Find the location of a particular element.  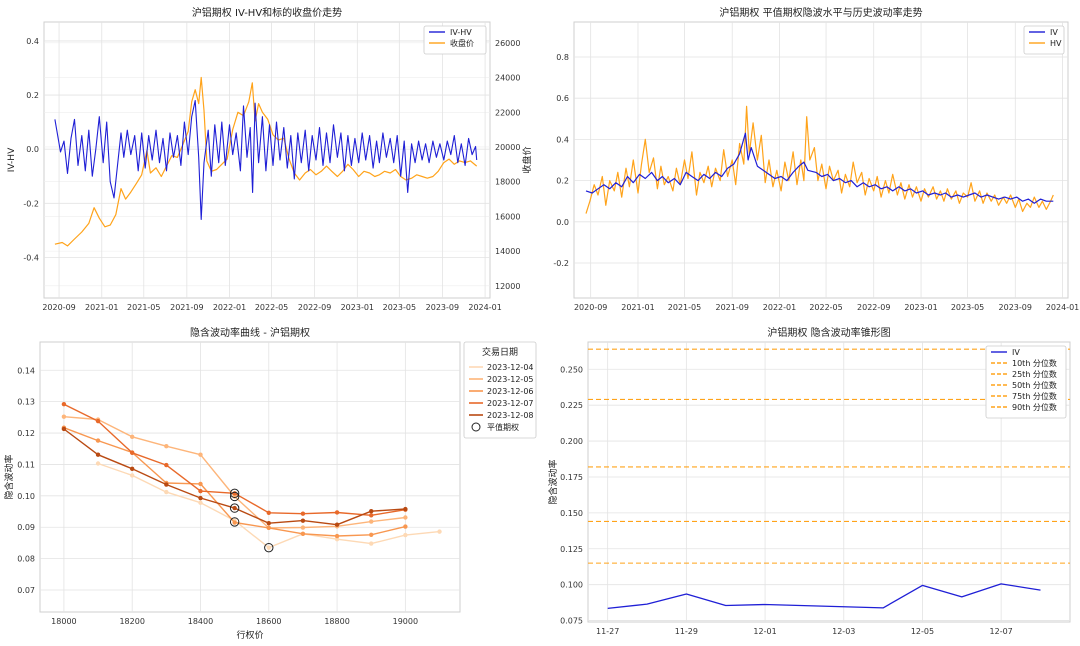

legend-label: HV is located at coordinates (1056, 43).